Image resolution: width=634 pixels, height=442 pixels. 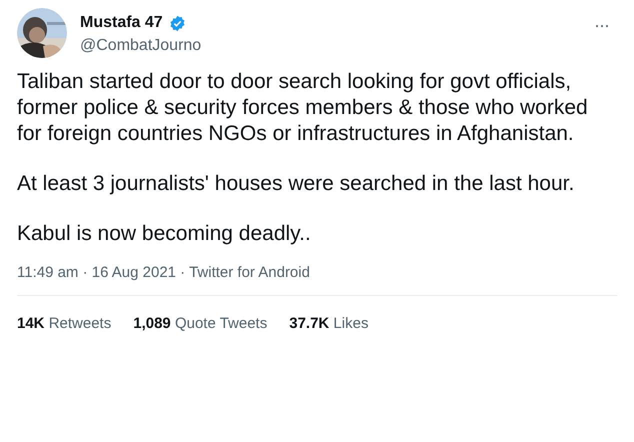 What do you see at coordinates (328, 323) in the screenshot?
I see `engagement-count: 37.7K Likes` at bounding box center [328, 323].